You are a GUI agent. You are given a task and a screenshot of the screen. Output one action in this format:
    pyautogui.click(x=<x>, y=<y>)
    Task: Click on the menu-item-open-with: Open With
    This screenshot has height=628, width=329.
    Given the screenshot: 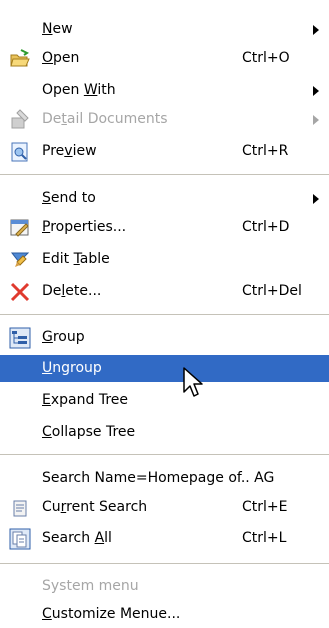 What is the action you would take?
    pyautogui.click(x=164, y=90)
    